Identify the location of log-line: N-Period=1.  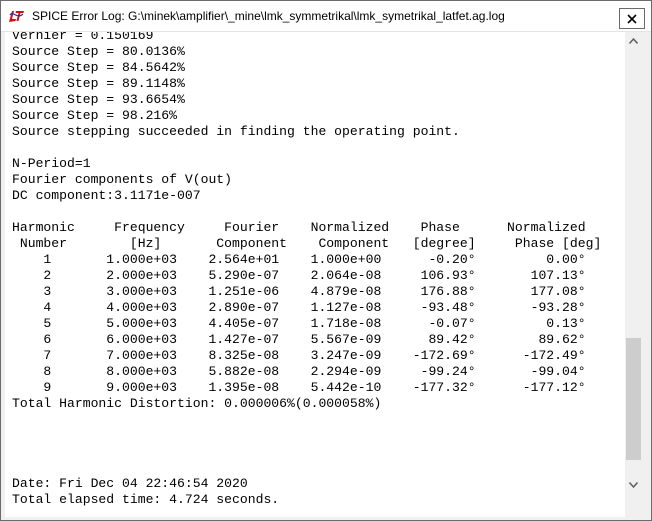
(51, 163).